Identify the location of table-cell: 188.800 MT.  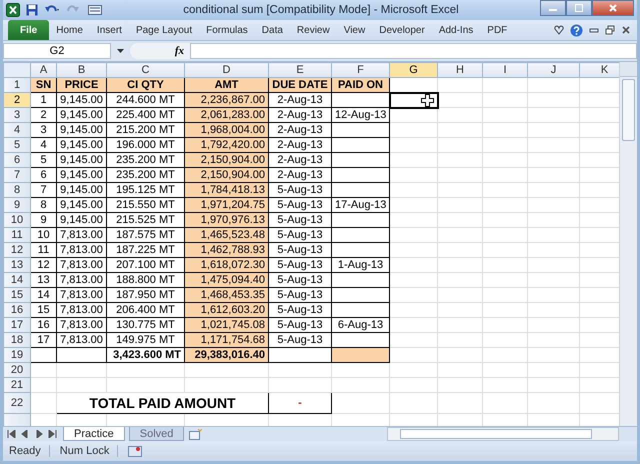
(145, 280).